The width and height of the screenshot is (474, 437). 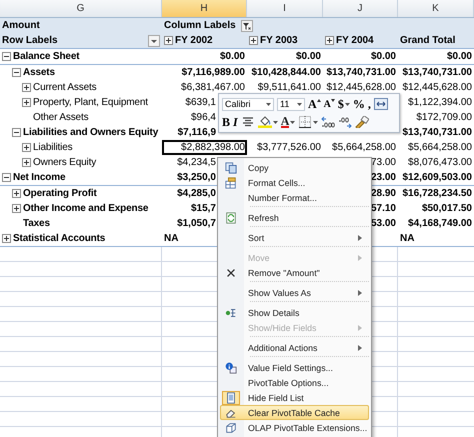 I want to click on toolbar-button: %, so click(x=358, y=104).